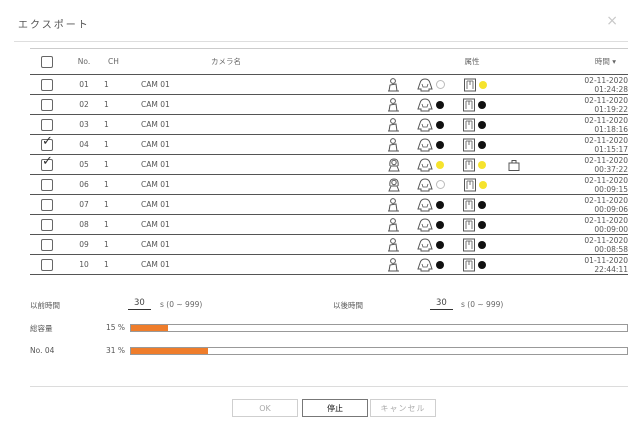 This screenshot has width=628, height=421. What do you see at coordinates (84, 84) in the screenshot?
I see `row-no: 01` at bounding box center [84, 84].